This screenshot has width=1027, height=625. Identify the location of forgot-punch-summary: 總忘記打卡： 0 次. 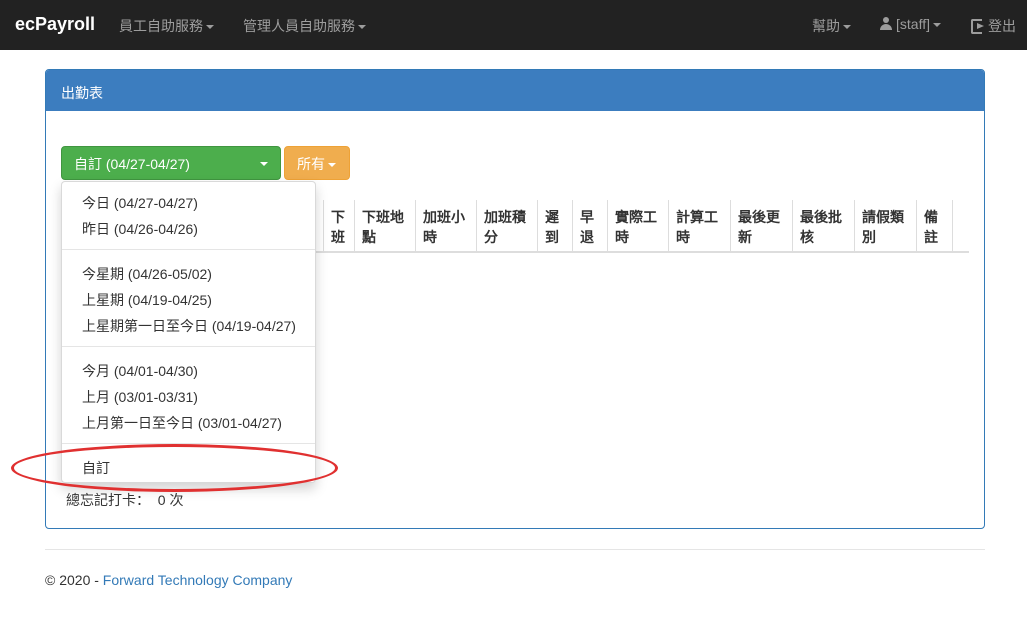
(124, 500).